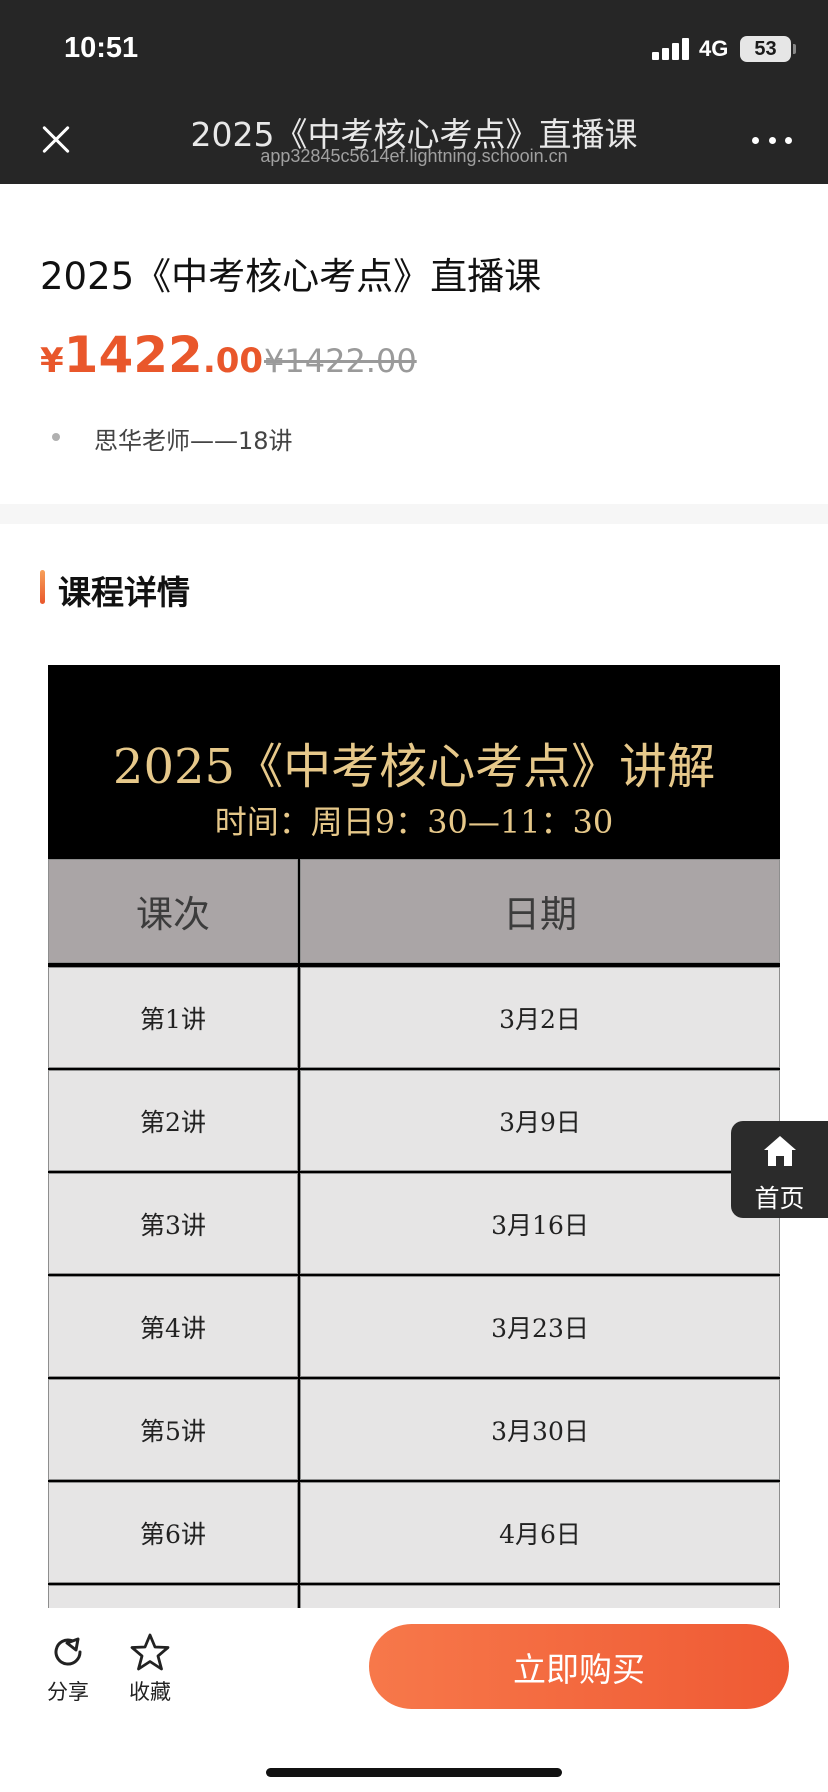  What do you see at coordinates (173, 1017) in the screenshot?
I see `lesson-cell: 第1讲` at bounding box center [173, 1017].